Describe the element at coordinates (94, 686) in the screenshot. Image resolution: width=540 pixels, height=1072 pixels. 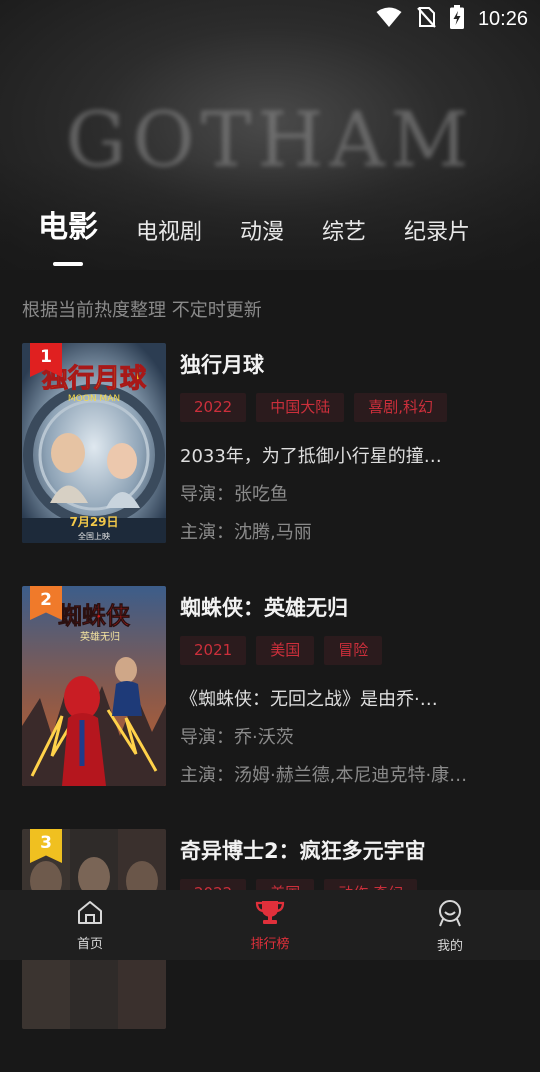
I see `movie-poster: 蜘蛛侠 英雄无归 2` at that location.